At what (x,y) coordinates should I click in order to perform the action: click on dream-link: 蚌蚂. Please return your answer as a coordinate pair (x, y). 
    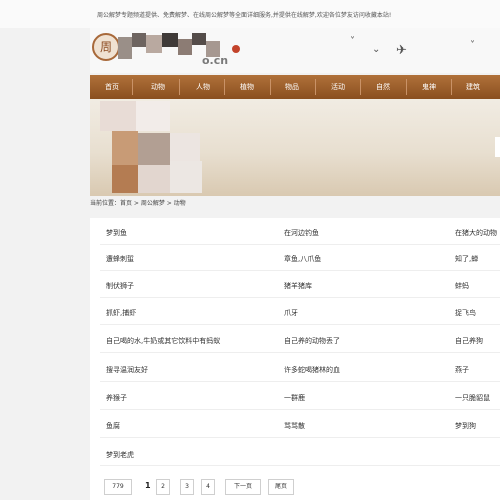
    Looking at the image, I should click on (477, 286).